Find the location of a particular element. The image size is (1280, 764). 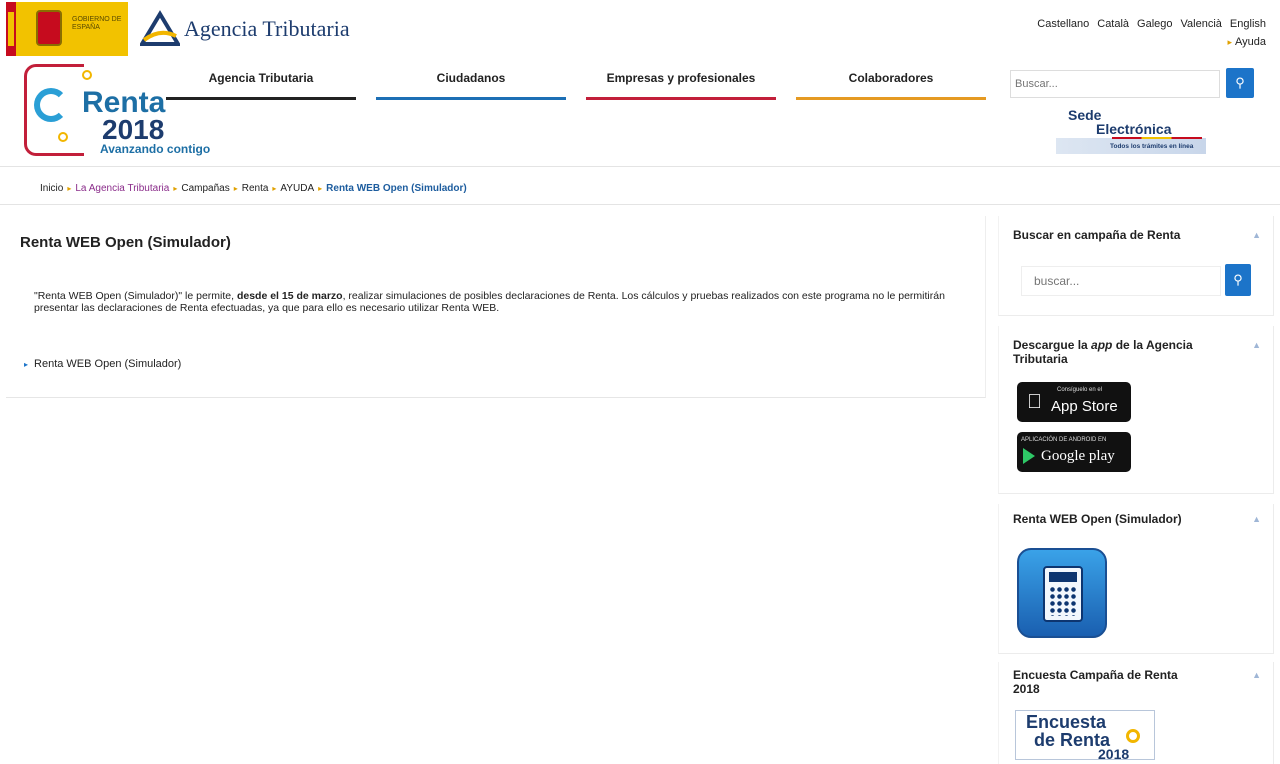

help-label: Ayuda is located at coordinates (1250, 42).